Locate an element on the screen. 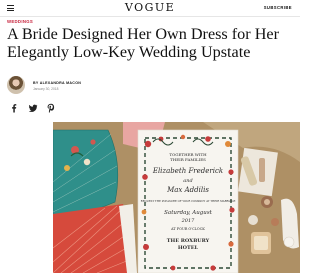 Image resolution: width=320 pixels, height=273 pixels. invitation-text: and is located at coordinates (187, 181).